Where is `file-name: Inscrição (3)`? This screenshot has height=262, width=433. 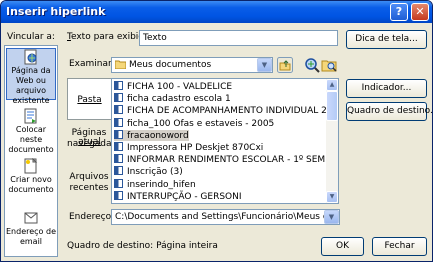 file-name: Inscrição (3) is located at coordinates (155, 172).